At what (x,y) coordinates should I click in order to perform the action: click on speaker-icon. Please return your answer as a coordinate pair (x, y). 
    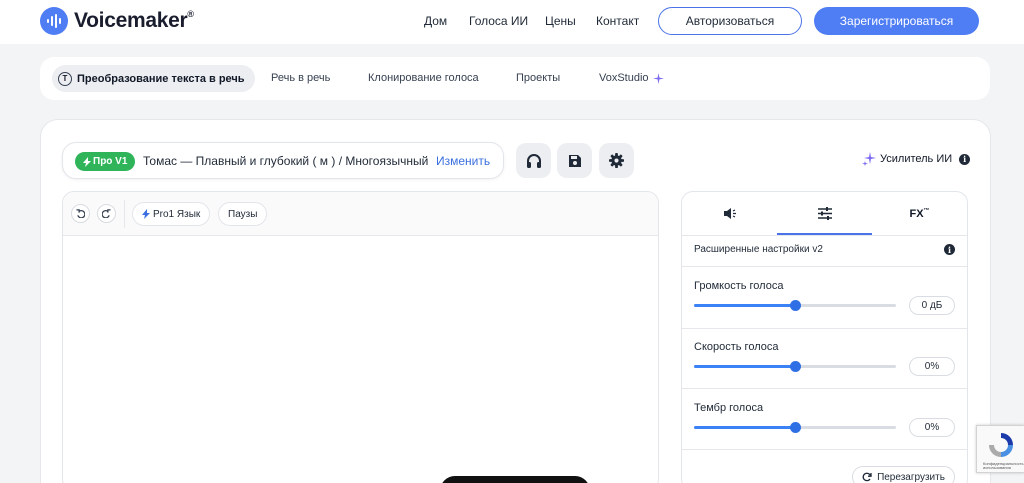
    Looking at the image, I should click on (729, 213).